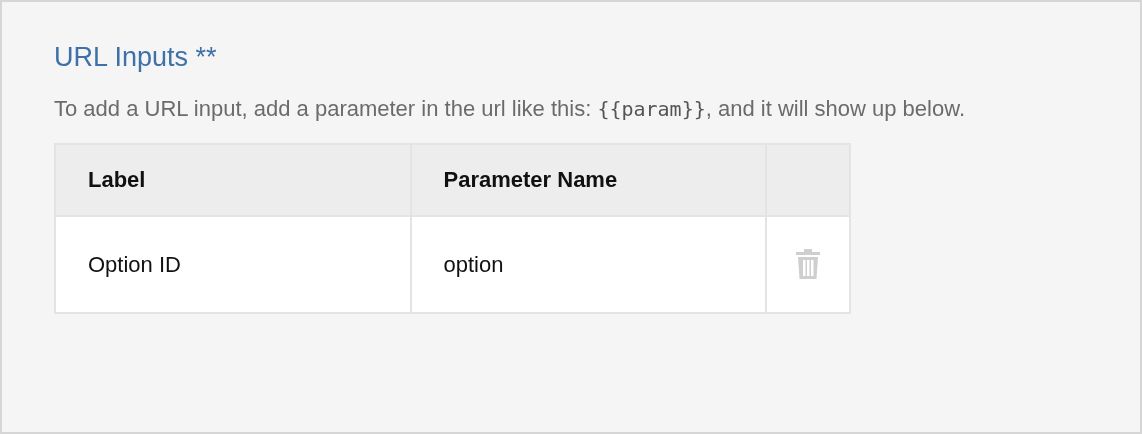 The width and height of the screenshot is (1142, 434). What do you see at coordinates (510, 109) in the screenshot?
I see `description: To add a URL input, add a parameter in the url like this: {{param}}, and it will show up below.` at bounding box center [510, 109].